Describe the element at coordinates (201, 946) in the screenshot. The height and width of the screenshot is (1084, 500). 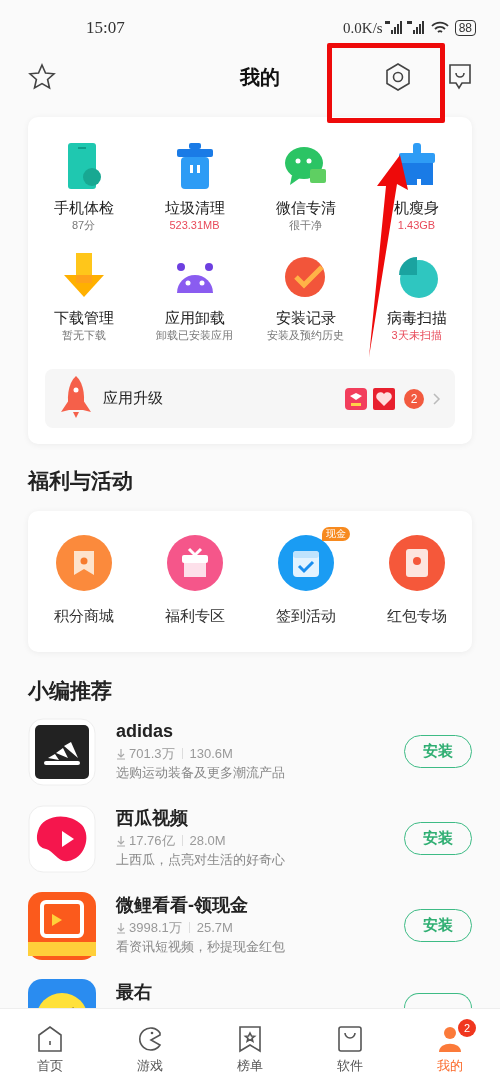
I see `app-description: 看资讯短视频，秒提现金红包` at that location.